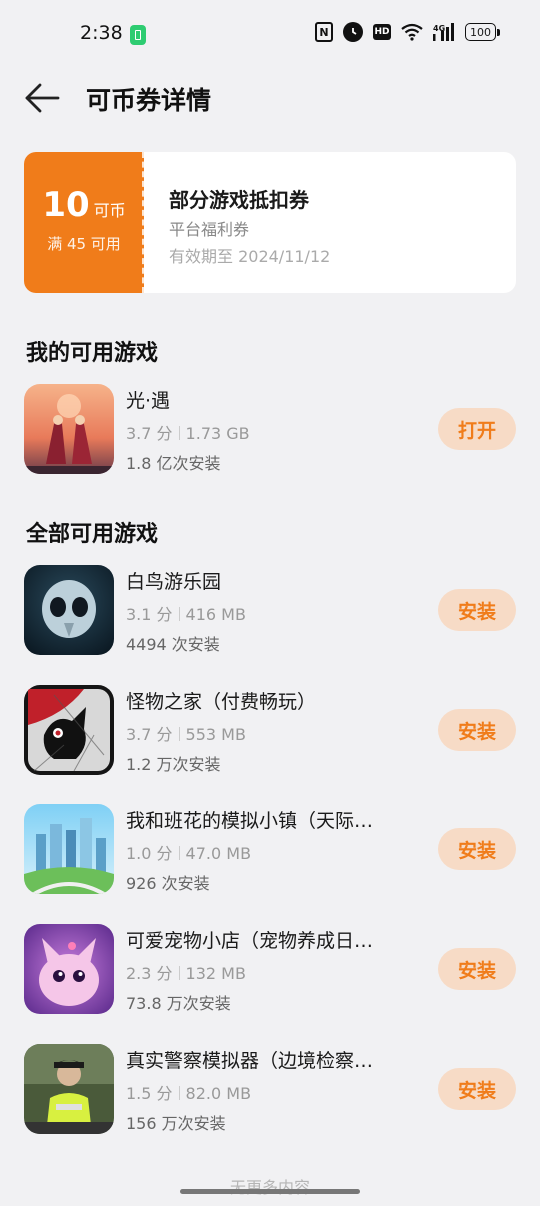 The width and height of the screenshot is (540, 1206). I want to click on coupon-title: 部分游戏抵扣券, so click(239, 200).